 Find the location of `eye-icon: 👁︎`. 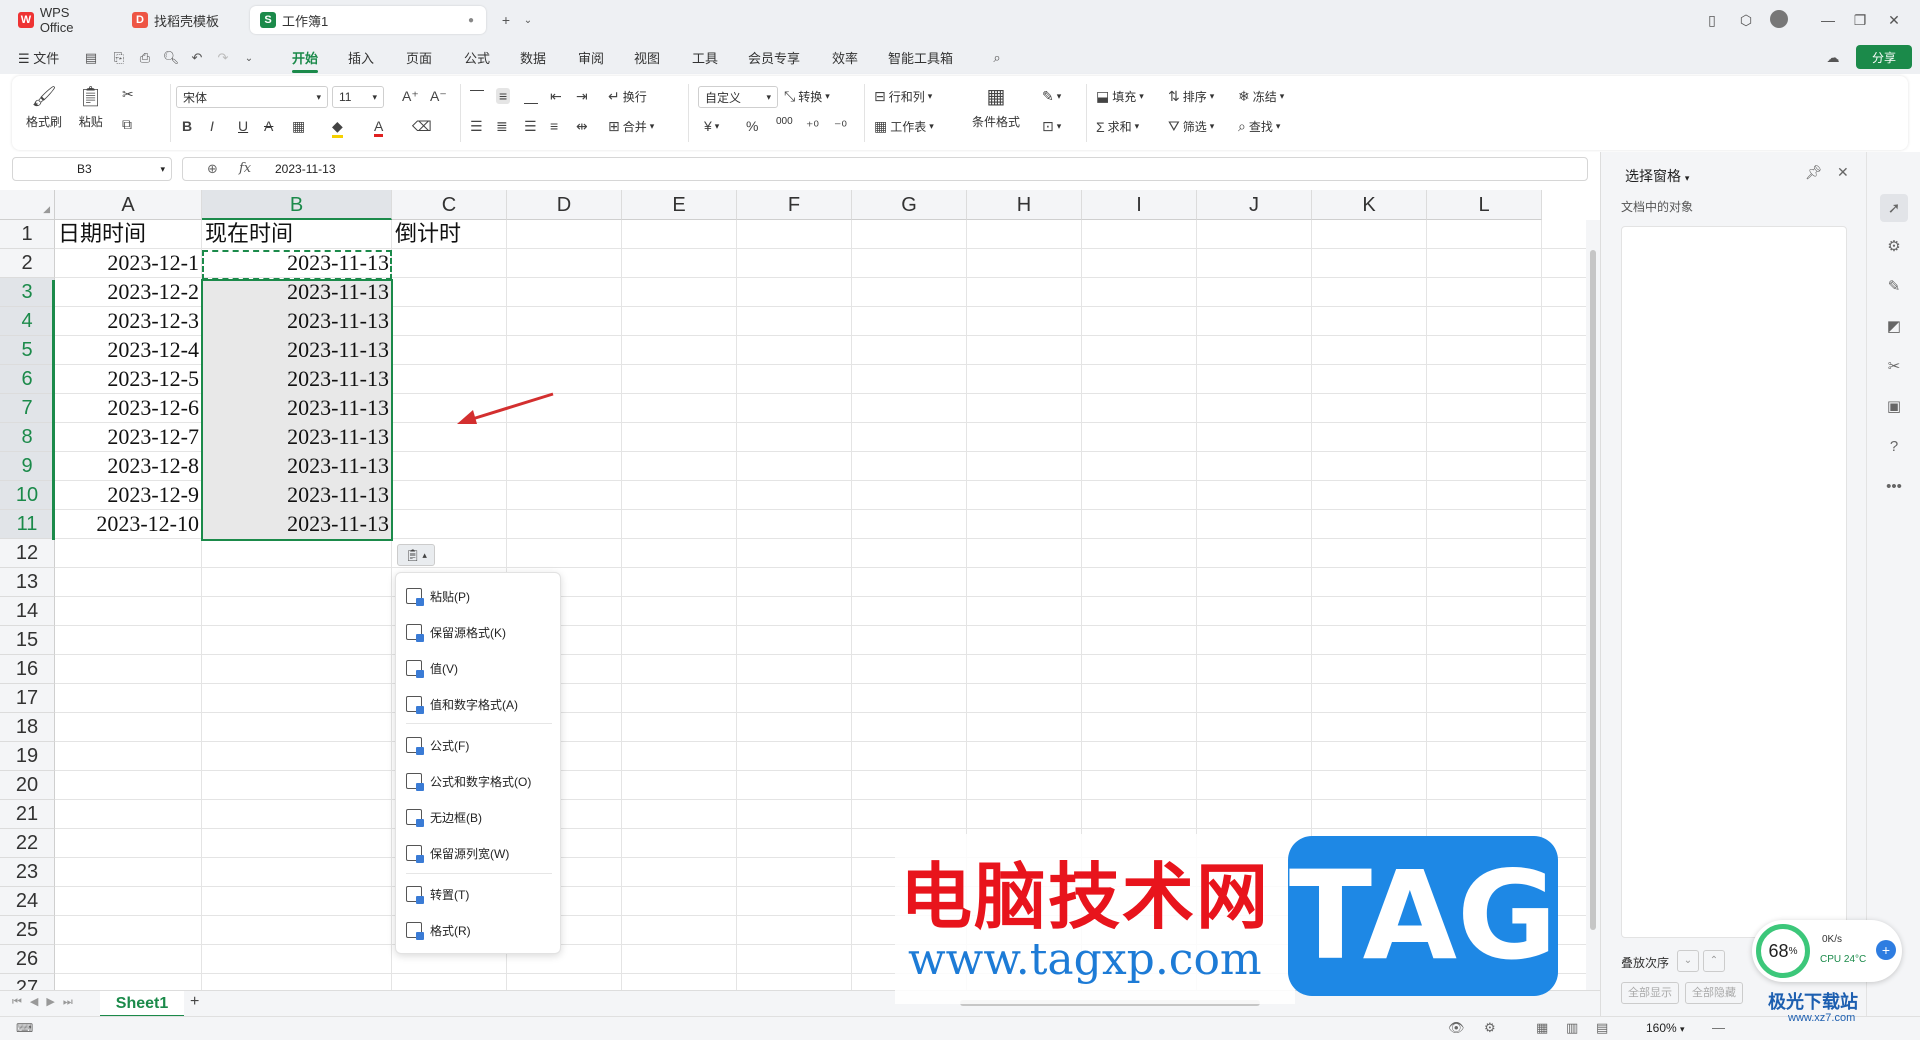

eye-icon: 👁︎ is located at coordinates (1456, 1028).